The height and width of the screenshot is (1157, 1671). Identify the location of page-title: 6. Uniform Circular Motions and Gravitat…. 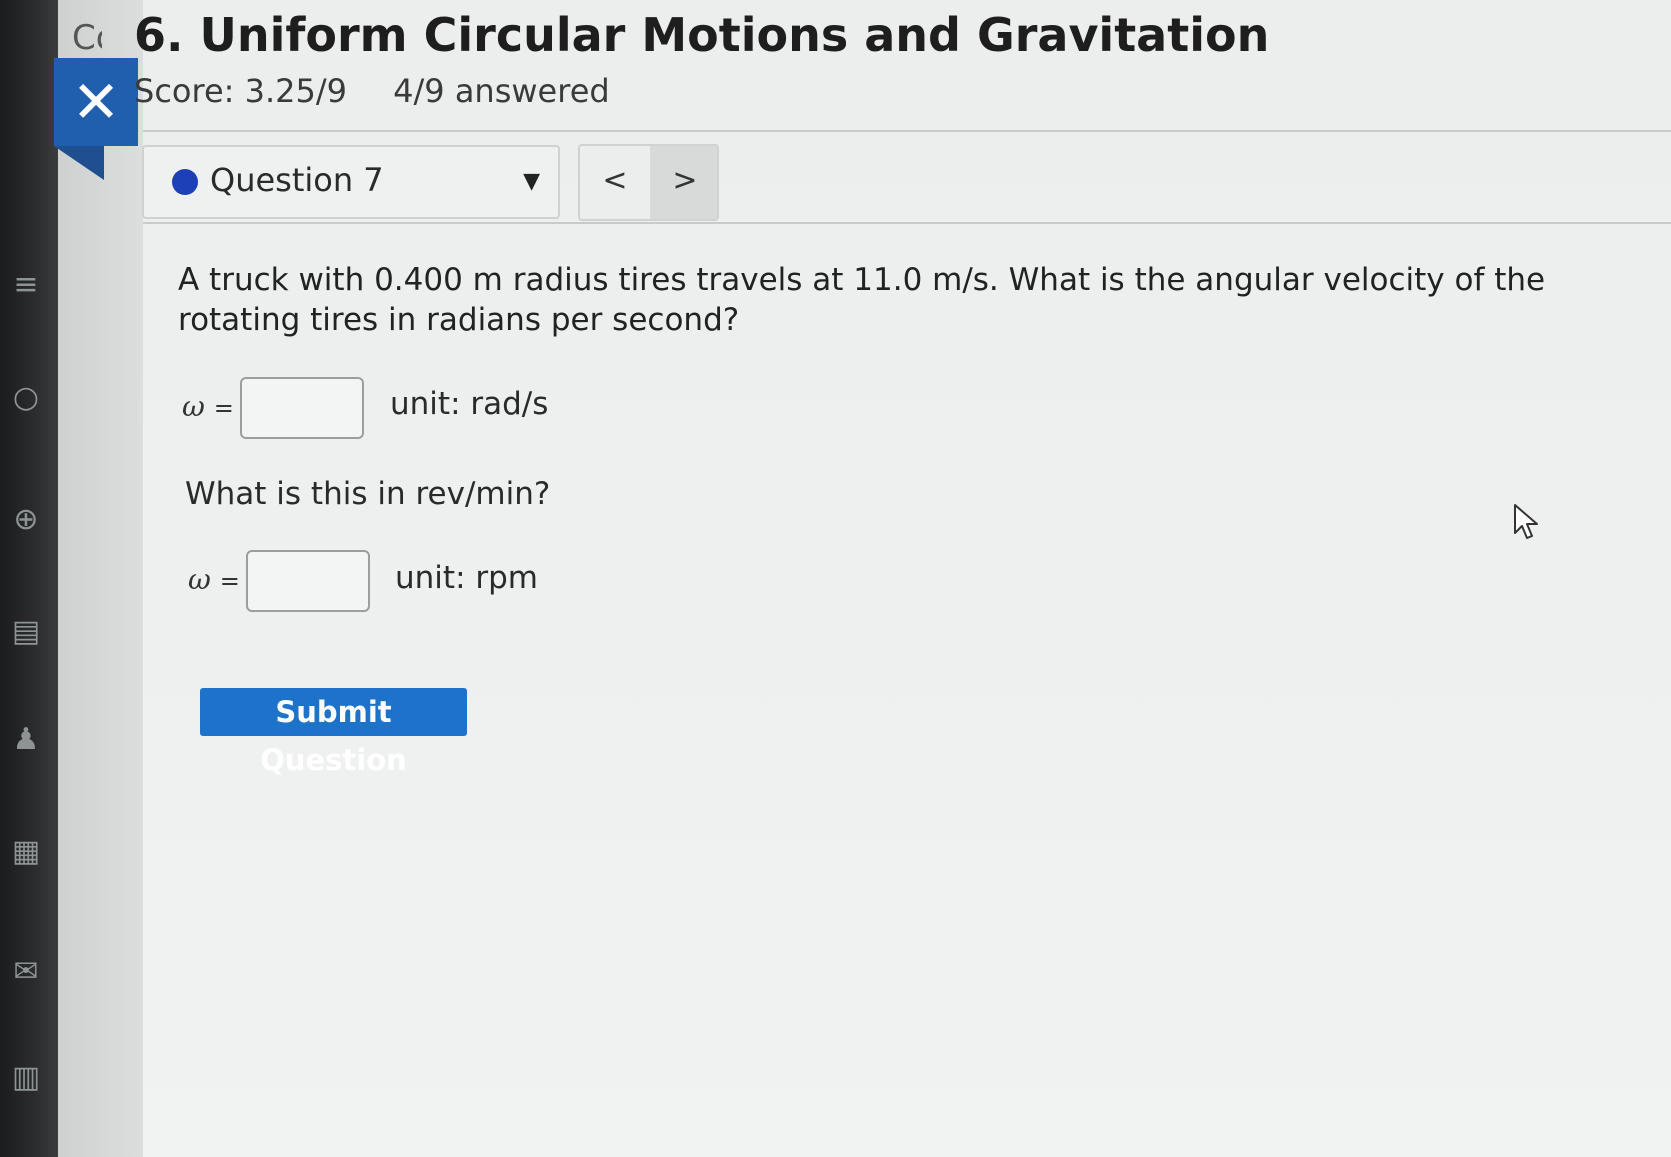
(702, 35).